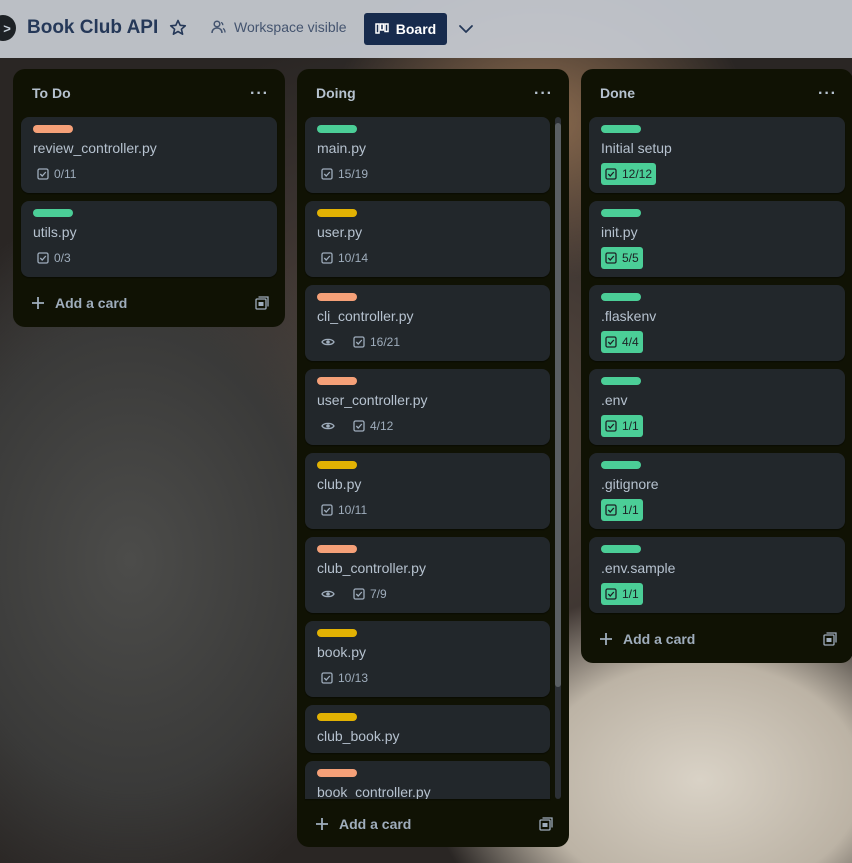  What do you see at coordinates (65, 174) in the screenshot?
I see `checklist-count: 0/11` at bounding box center [65, 174].